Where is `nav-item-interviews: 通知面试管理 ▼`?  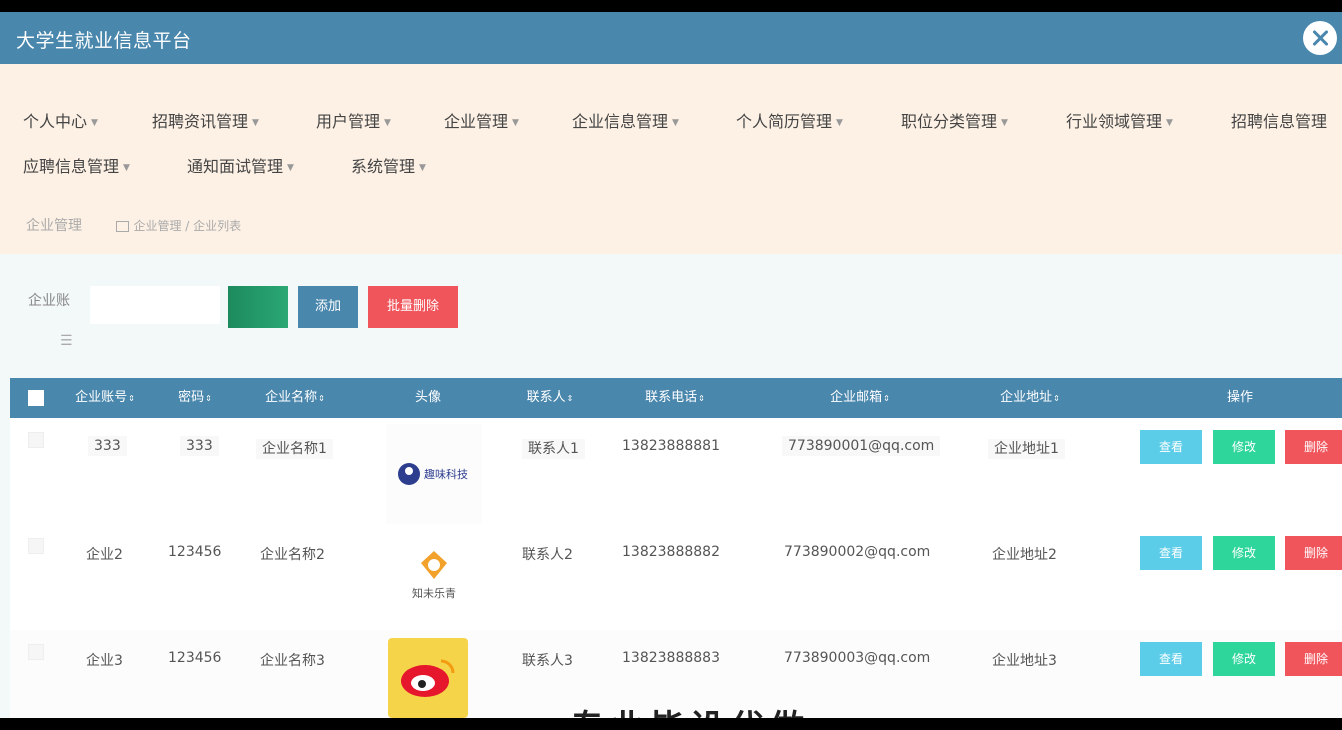
nav-item-interviews: 通知面试管理 ▼ is located at coordinates (240, 165).